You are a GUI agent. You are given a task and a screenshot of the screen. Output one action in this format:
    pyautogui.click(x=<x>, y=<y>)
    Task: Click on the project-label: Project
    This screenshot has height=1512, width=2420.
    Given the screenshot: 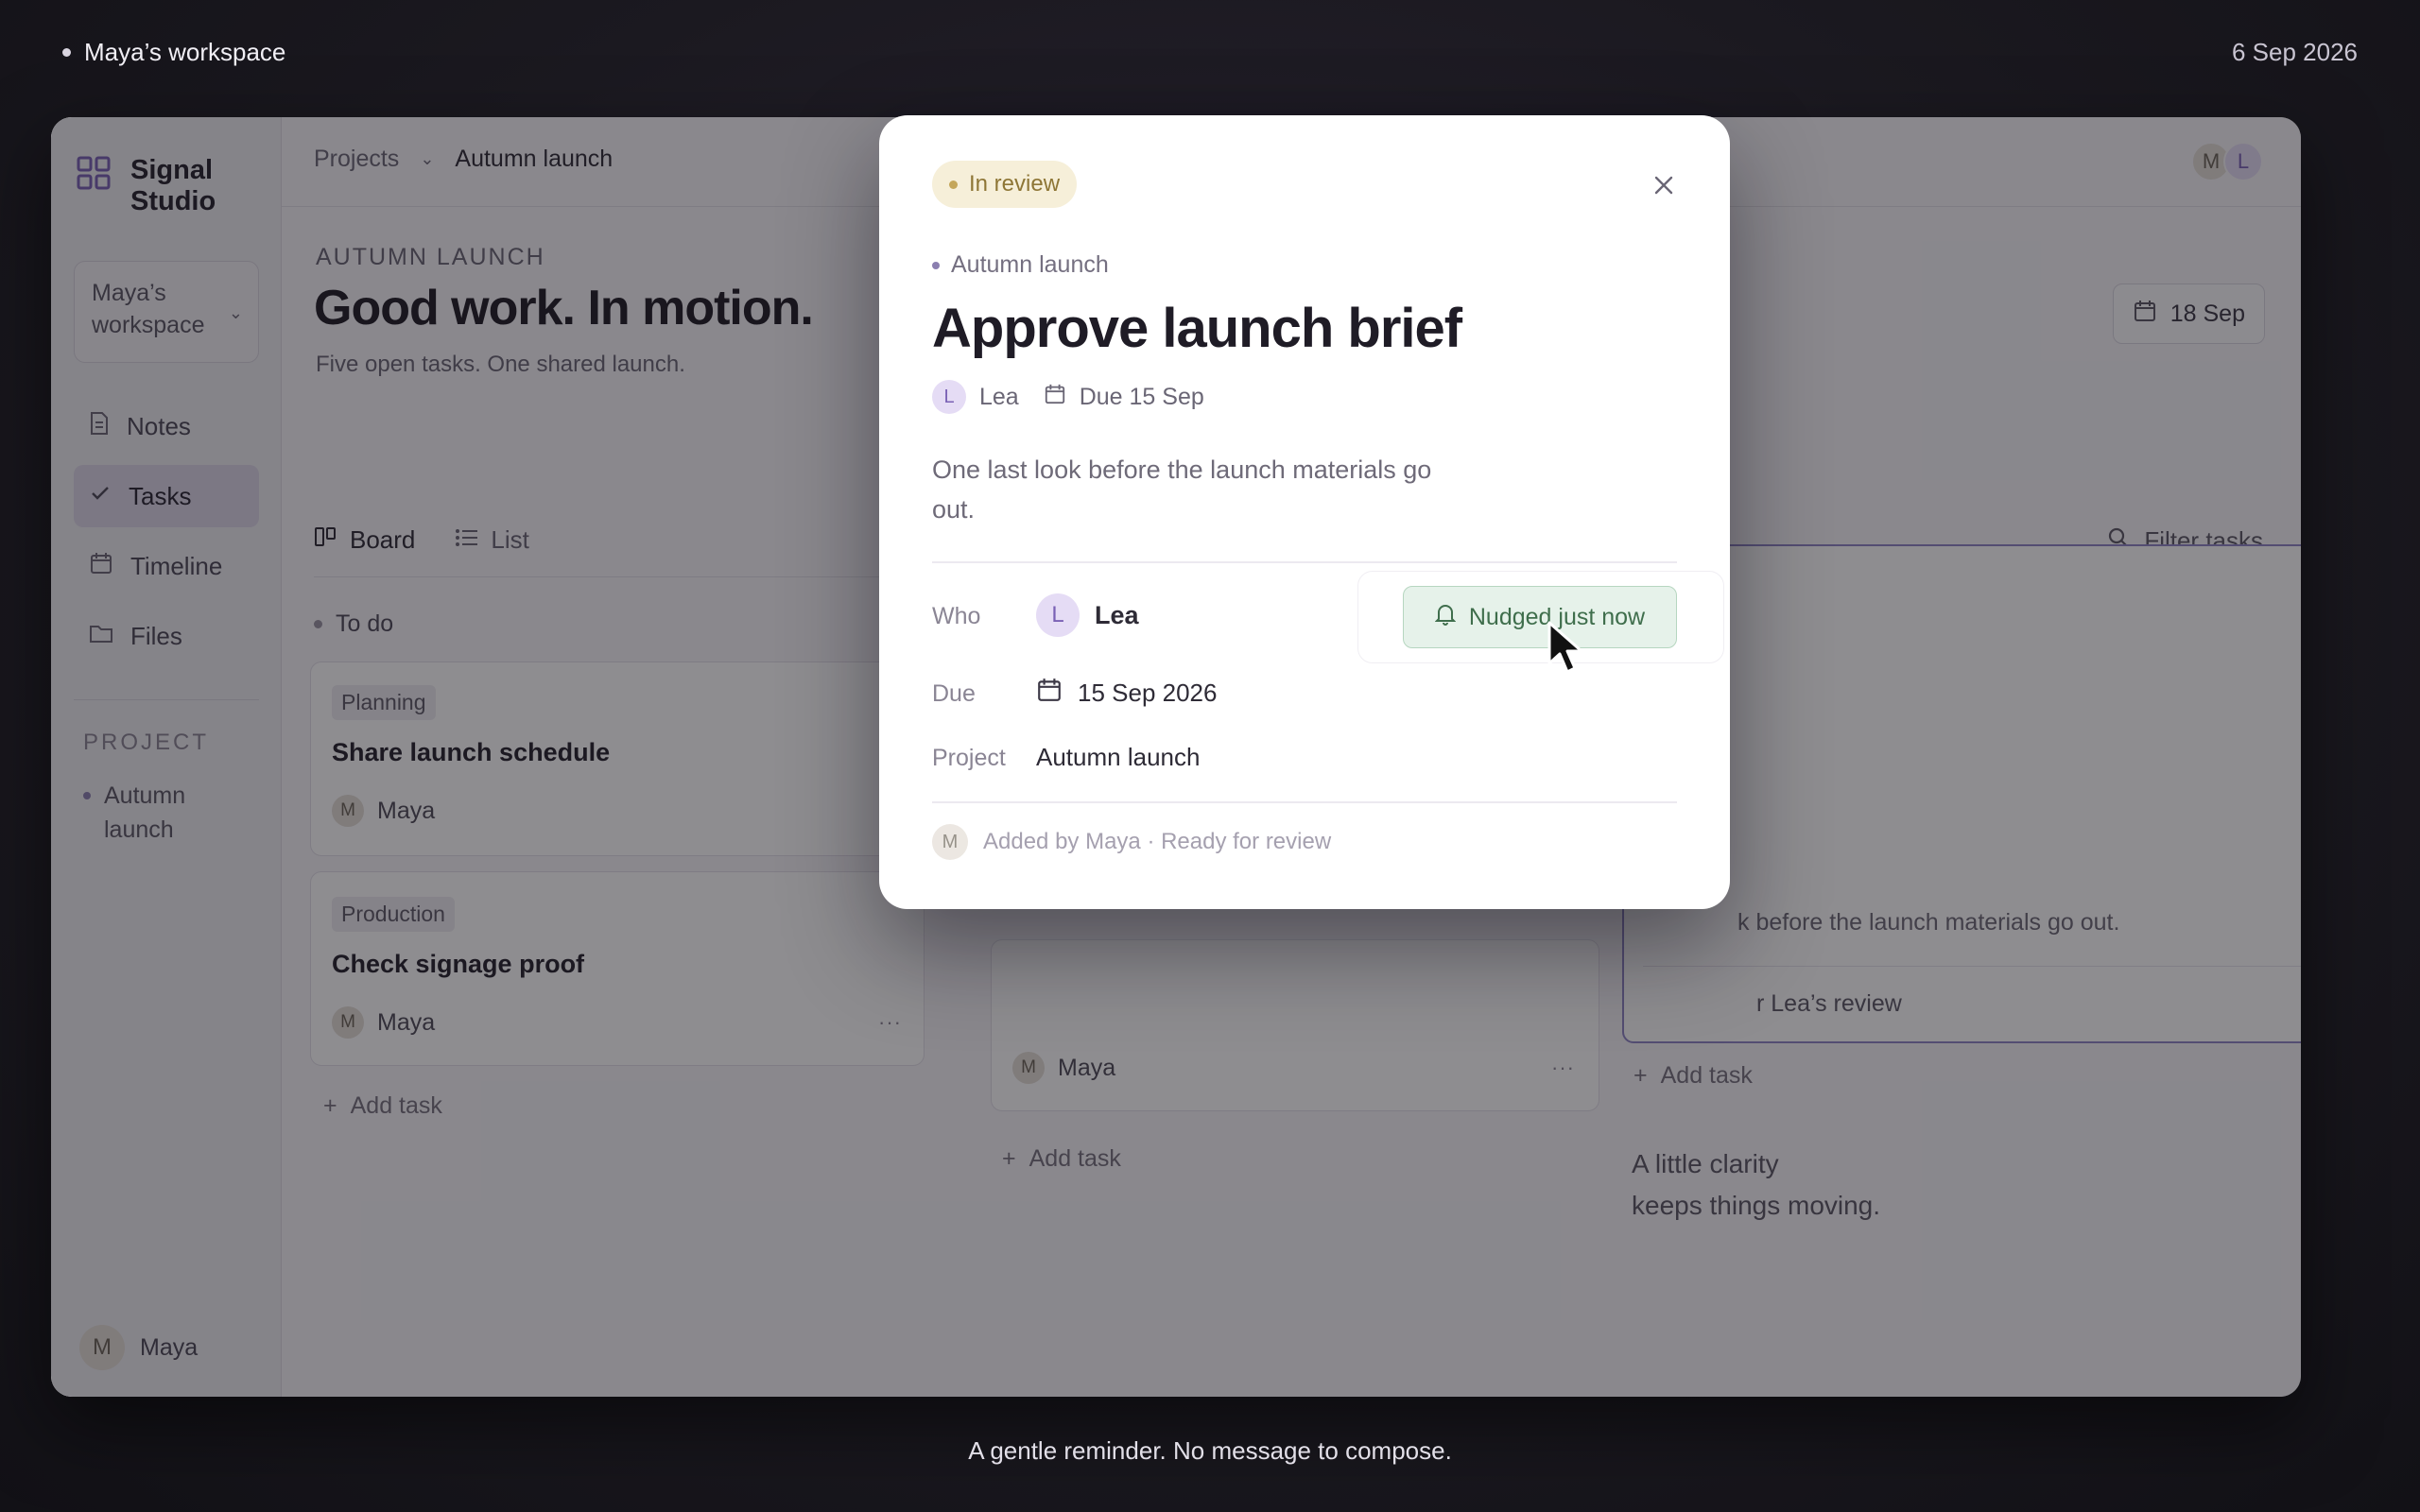 What is the action you would take?
    pyautogui.click(x=969, y=758)
    